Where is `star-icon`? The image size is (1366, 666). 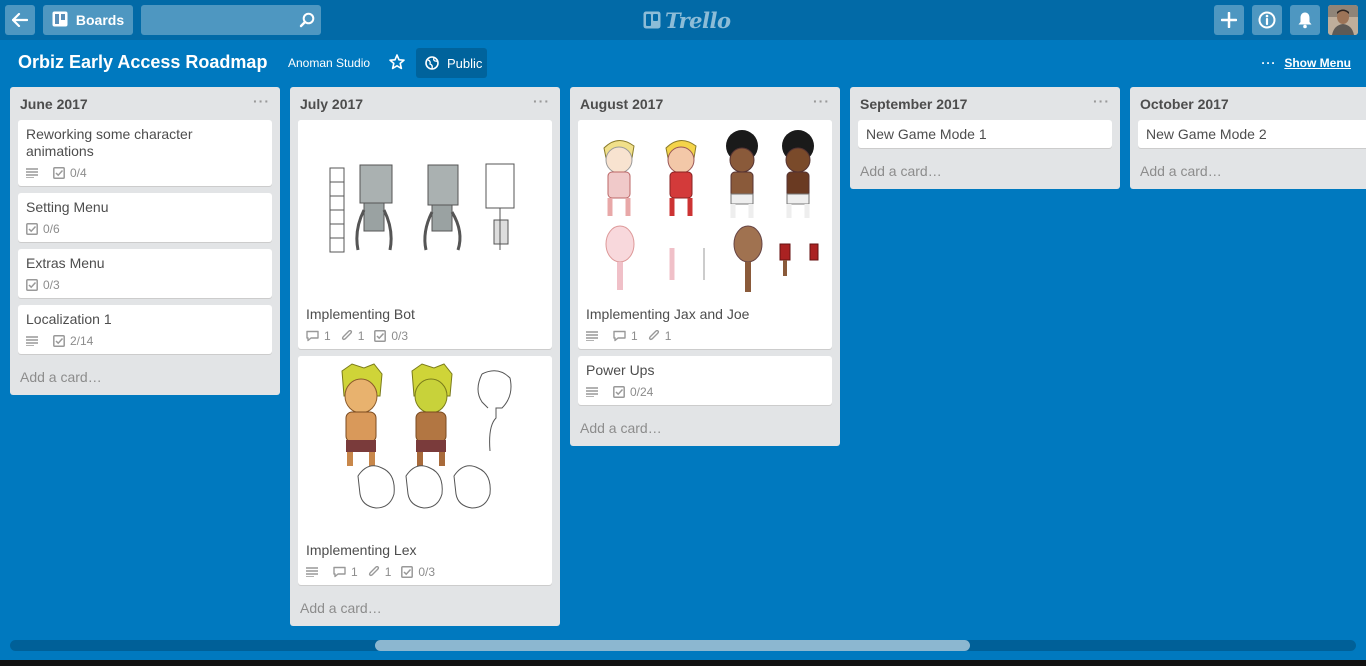 star-icon is located at coordinates (397, 62).